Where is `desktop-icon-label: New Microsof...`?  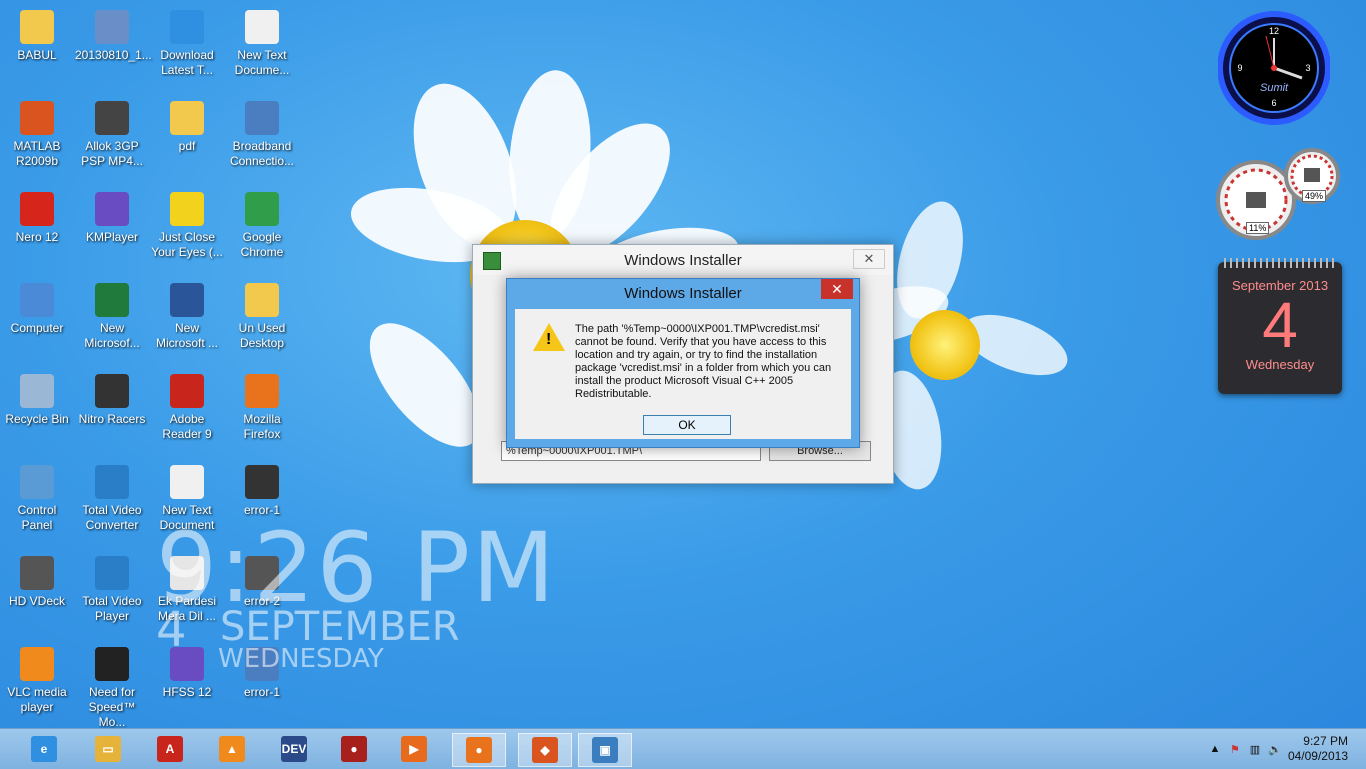 desktop-icon-label: New Microsof... is located at coordinates (112, 335).